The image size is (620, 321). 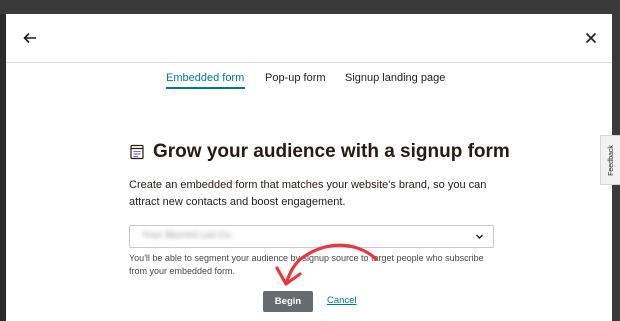 I want to click on feedback-tab: Feedback, so click(x=610, y=160).